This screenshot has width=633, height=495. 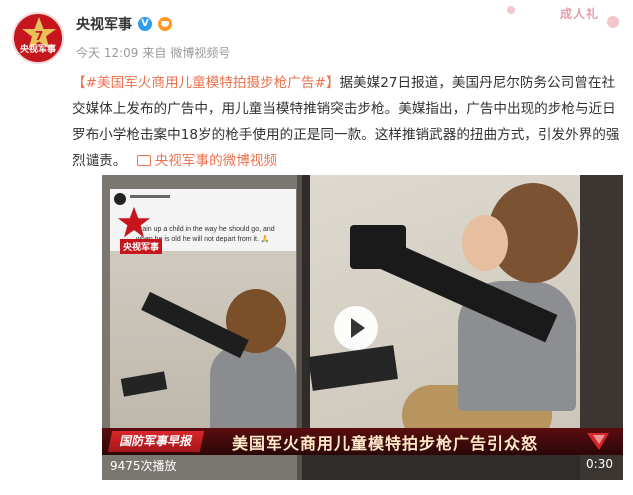 What do you see at coordinates (165, 24) in the screenshot?
I see `member-icon` at bounding box center [165, 24].